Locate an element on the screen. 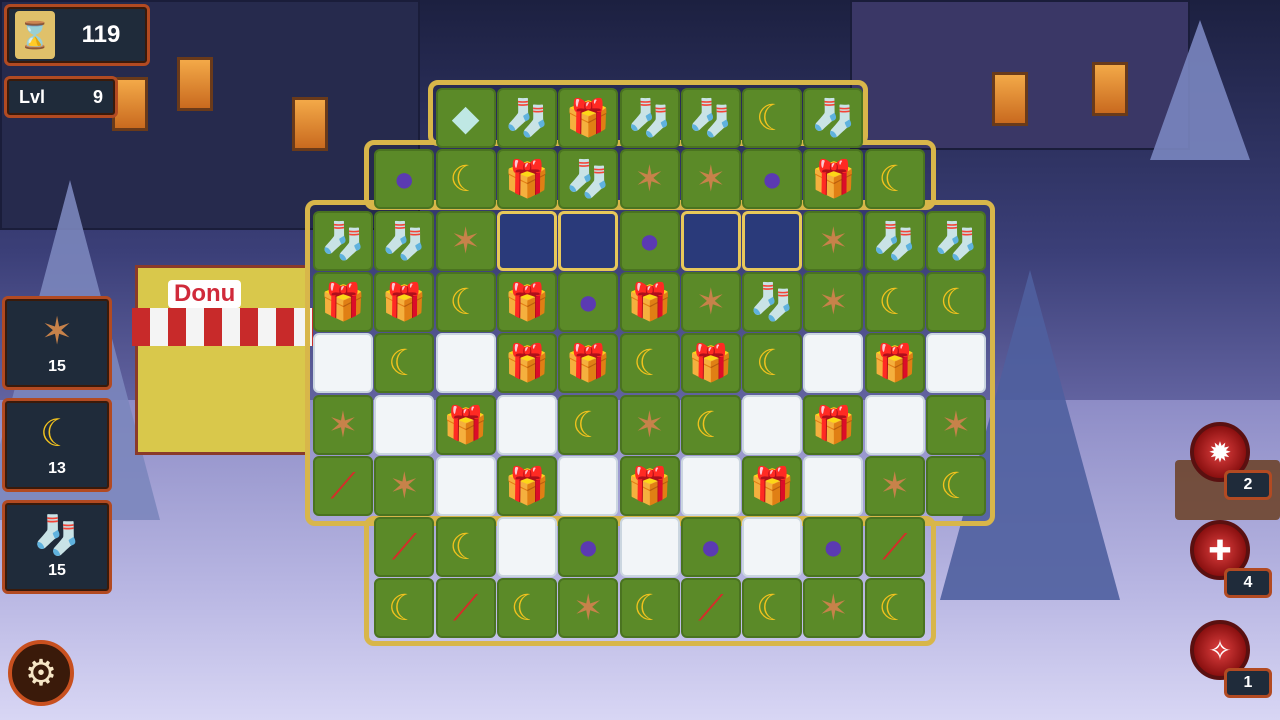 This screenshot has width=1280, height=720. board-cell: ◆ is located at coordinates (465, 118).